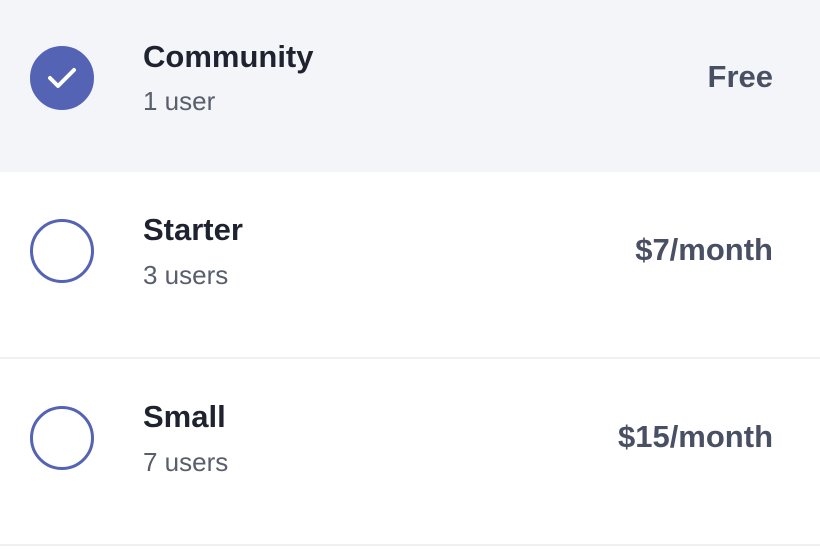  What do you see at coordinates (704, 249) in the screenshot?
I see `plan-price: $7/month` at bounding box center [704, 249].